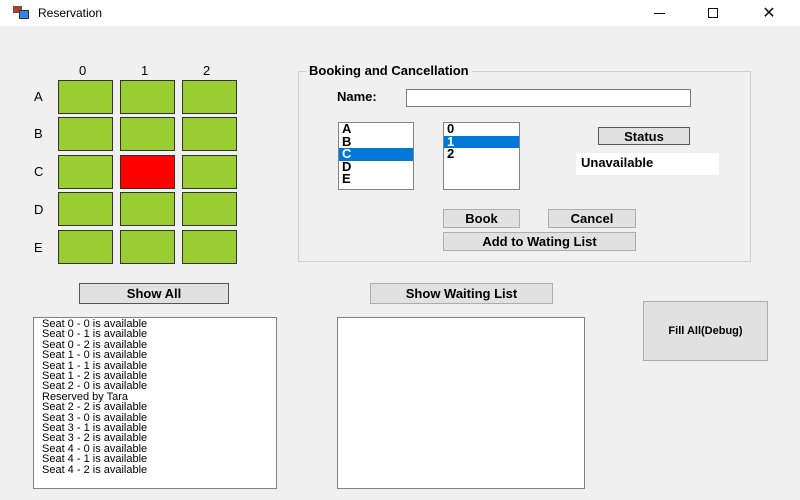 The height and width of the screenshot is (500, 800). What do you see at coordinates (357, 96) in the screenshot?
I see `name-label: Name:` at bounding box center [357, 96].